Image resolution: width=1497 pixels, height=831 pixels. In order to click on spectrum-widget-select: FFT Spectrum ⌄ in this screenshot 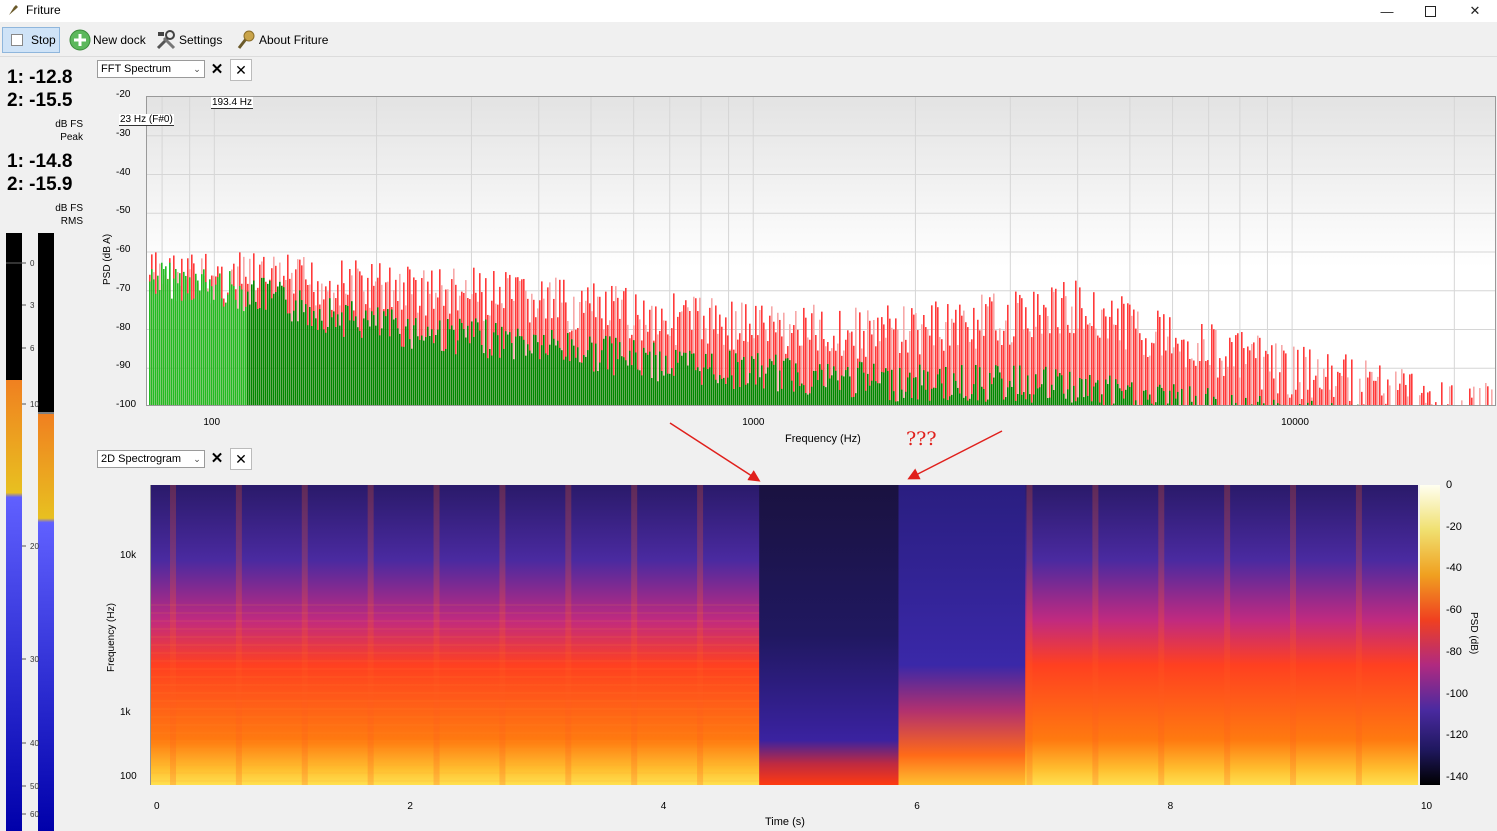, I will do `click(151, 69)`.